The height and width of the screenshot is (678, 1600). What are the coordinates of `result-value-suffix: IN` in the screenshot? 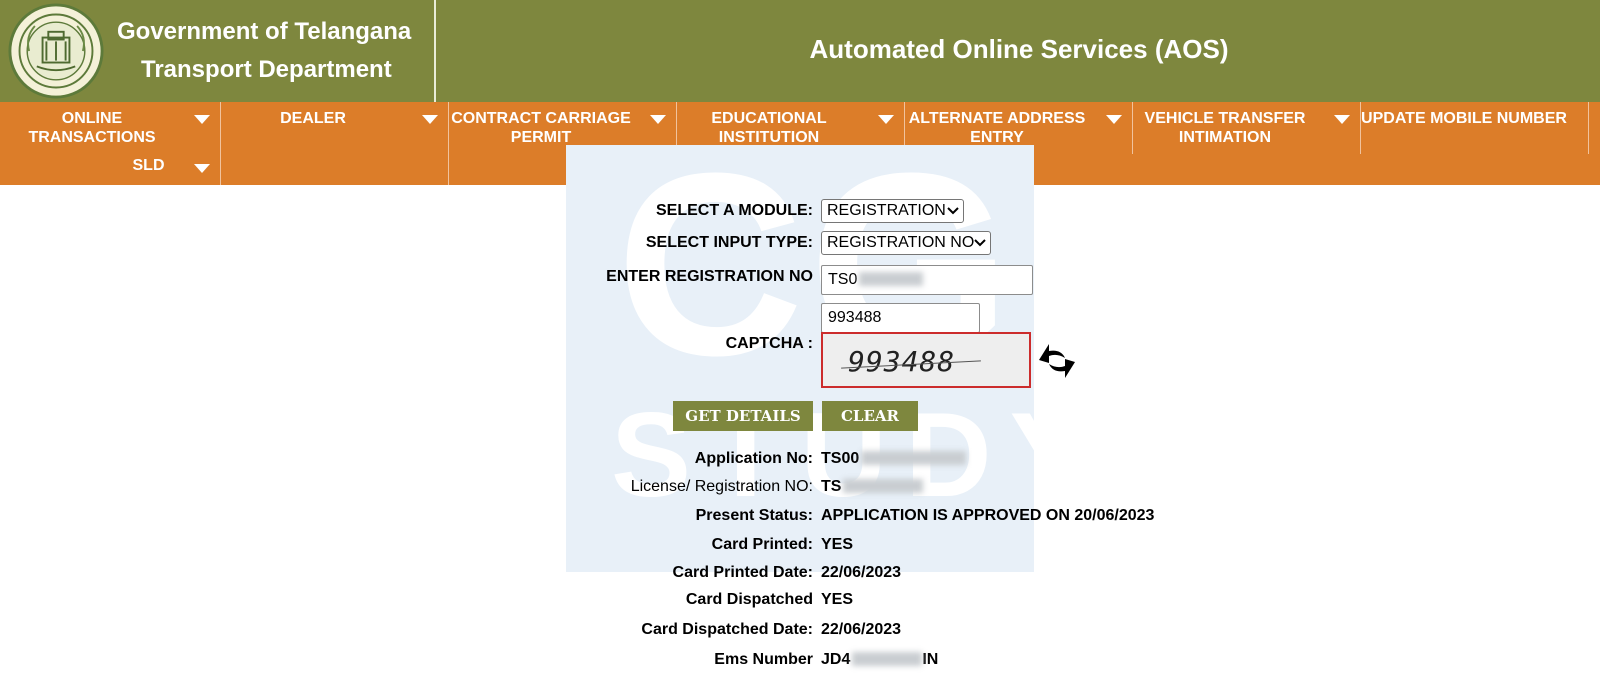 It's located at (930, 659).